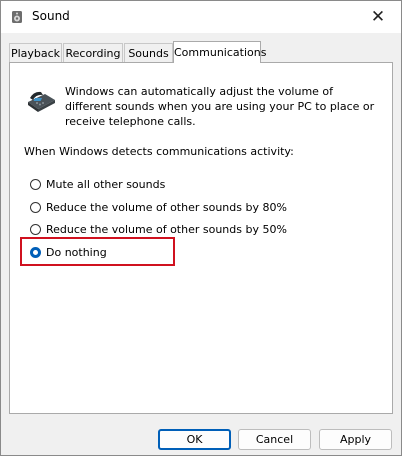 The width and height of the screenshot is (402, 456). I want to click on window-title: Sound, so click(51, 16).